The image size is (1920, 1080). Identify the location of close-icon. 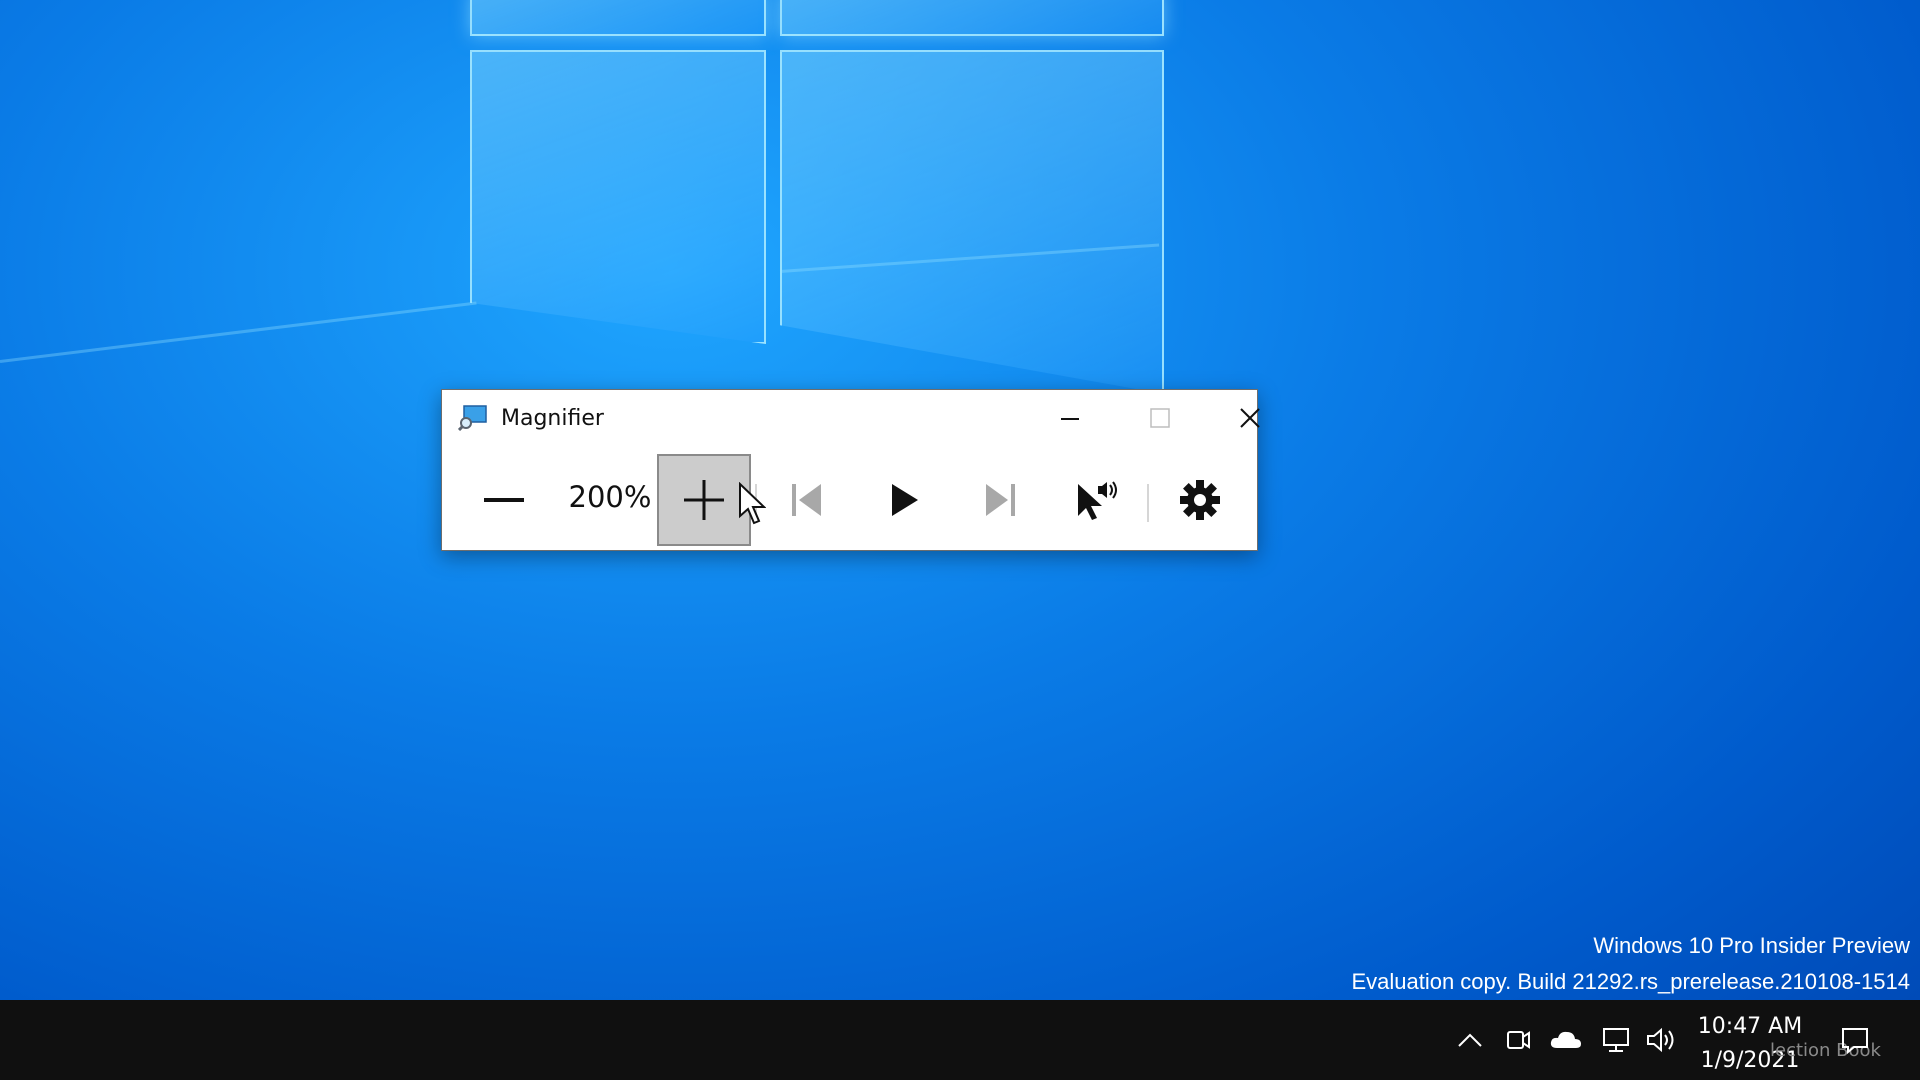
(1250, 418).